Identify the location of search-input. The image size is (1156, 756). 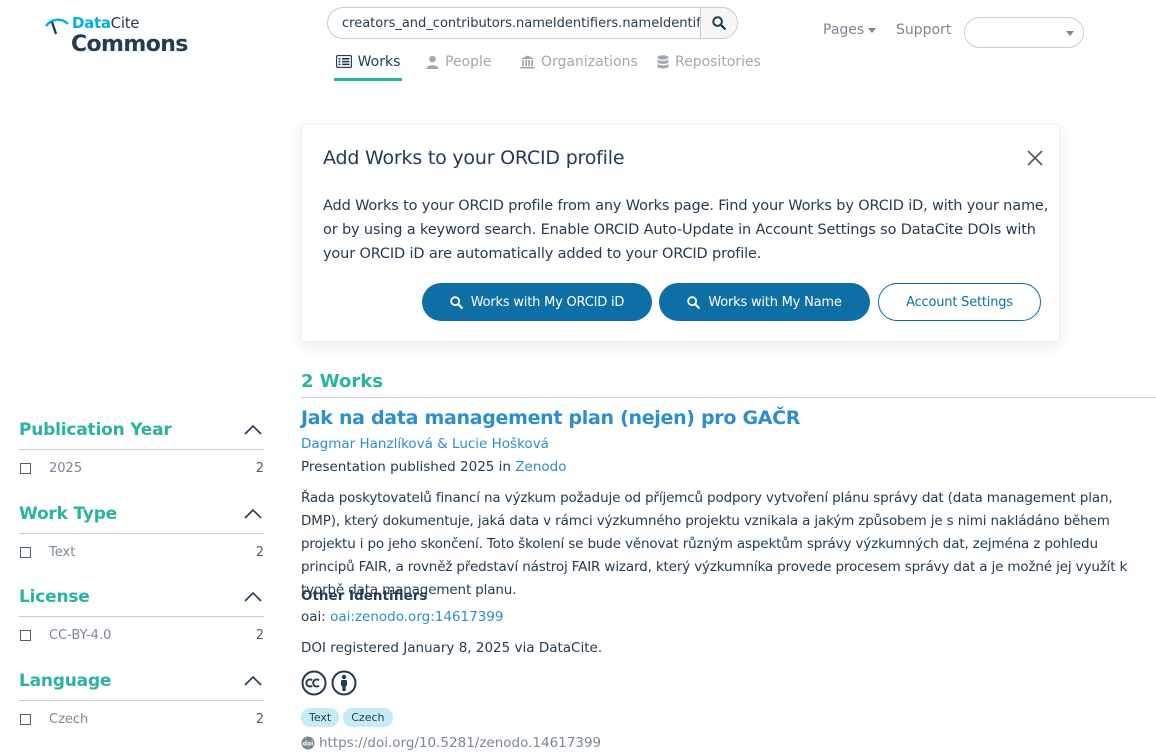
(522, 23).